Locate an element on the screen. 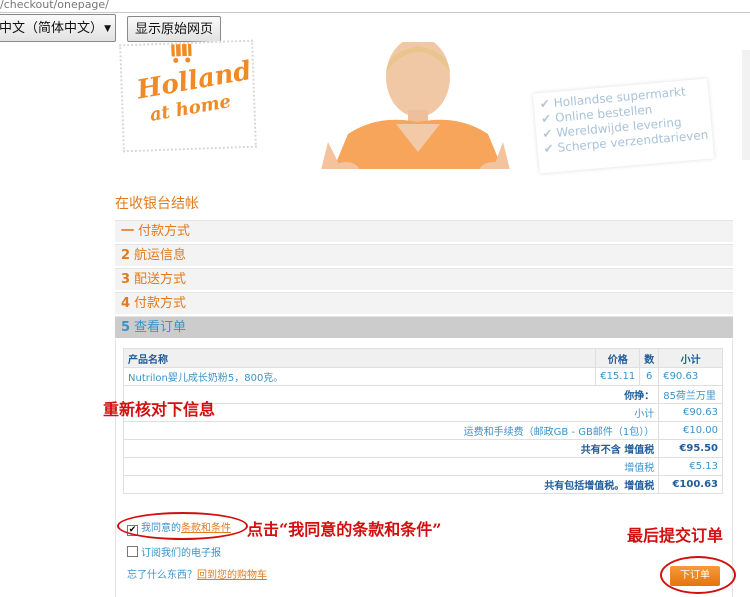  language-select-value: 中文（简体中文） is located at coordinates (51, 28).